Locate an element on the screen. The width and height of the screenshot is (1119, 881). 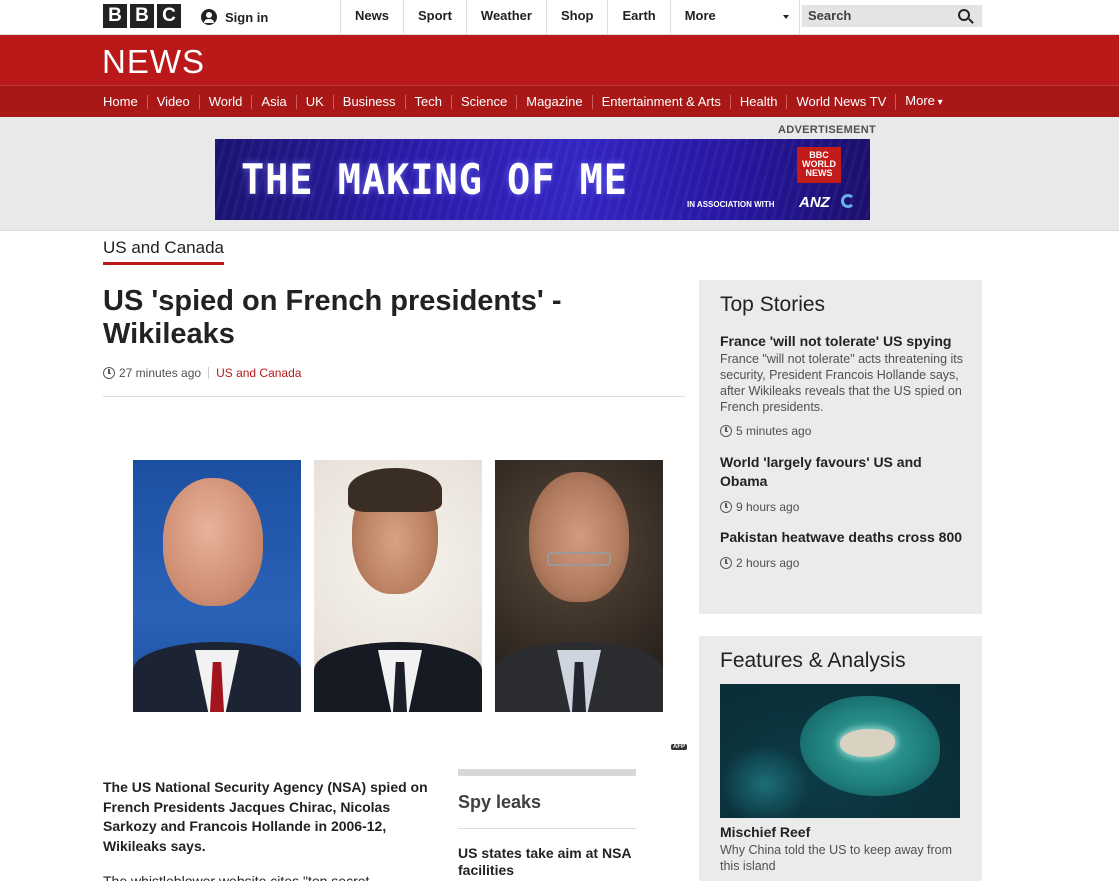
news-logo: NEWS is located at coordinates (153, 62).